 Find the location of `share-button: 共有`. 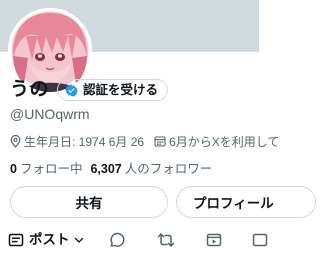

share-button: 共有 is located at coordinates (89, 202).